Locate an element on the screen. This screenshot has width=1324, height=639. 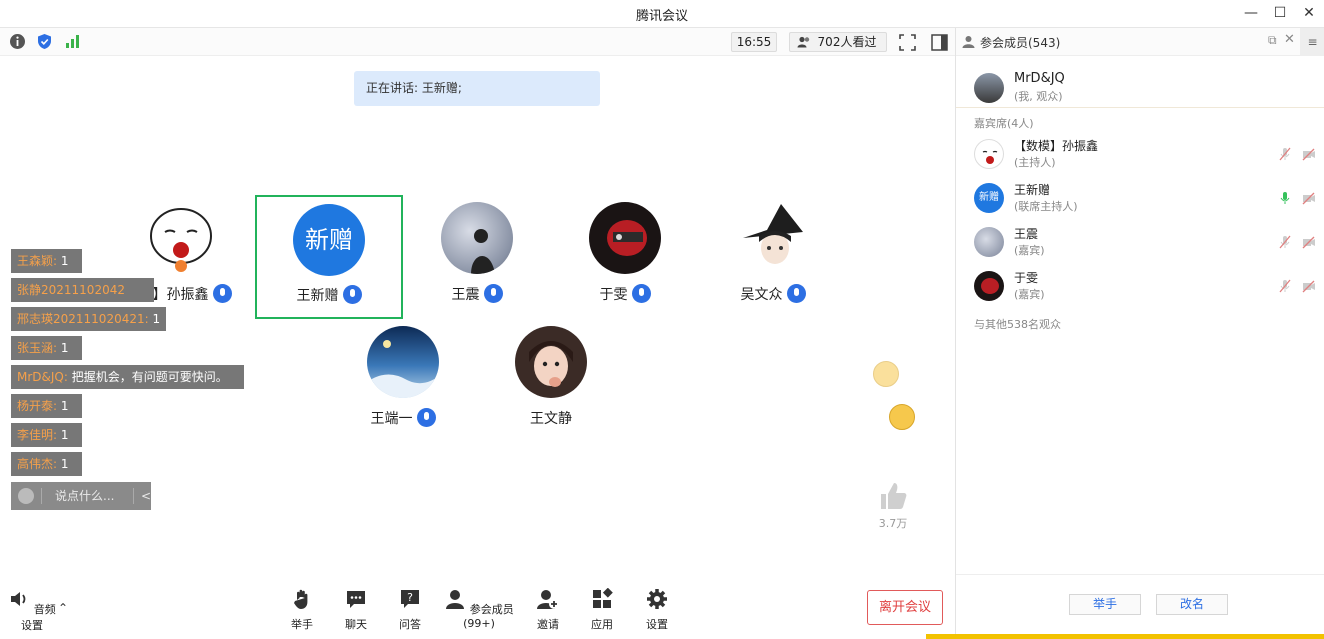
panel-raise-hand-button: 举手 is located at coordinates (1105, 604).